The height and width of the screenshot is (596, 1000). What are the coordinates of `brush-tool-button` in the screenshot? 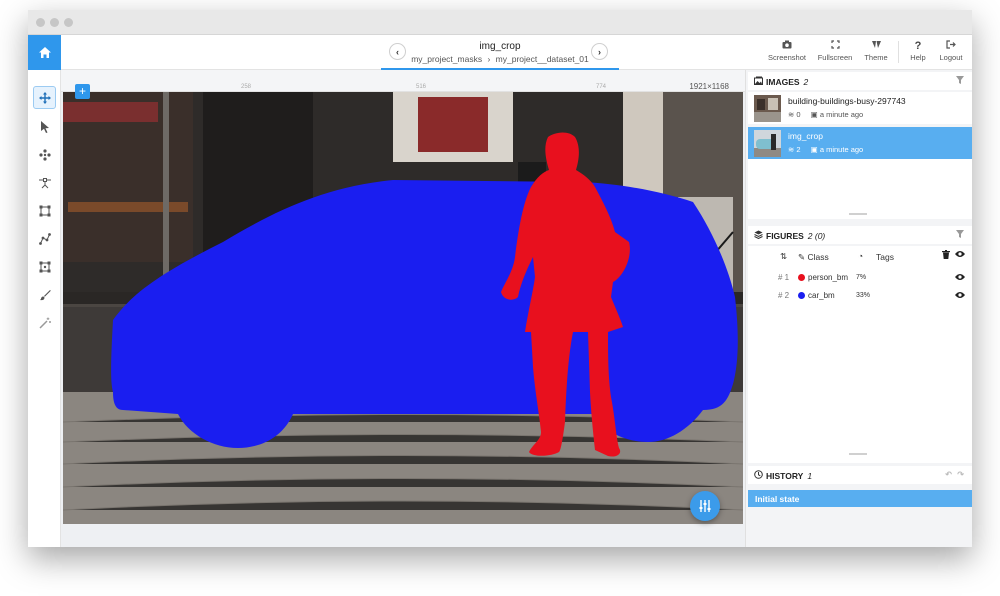 It's located at (44, 294).